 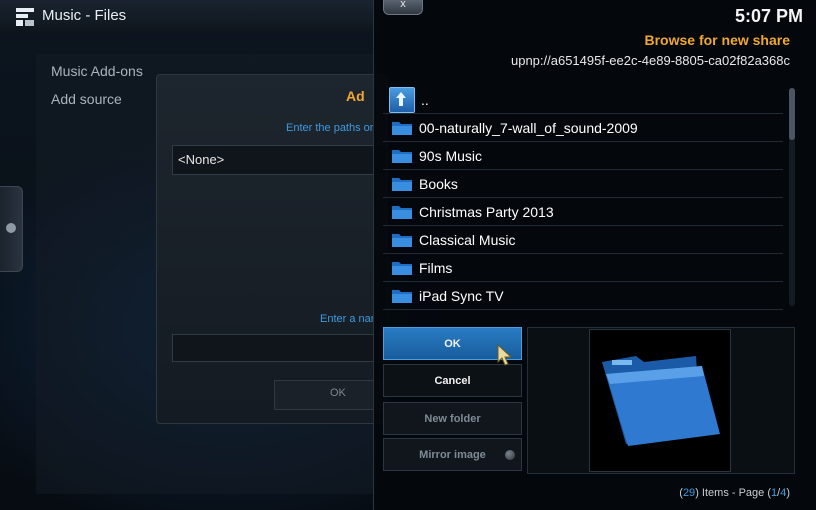 What do you see at coordinates (452, 418) in the screenshot?
I see `new-folder-button: New folder` at bounding box center [452, 418].